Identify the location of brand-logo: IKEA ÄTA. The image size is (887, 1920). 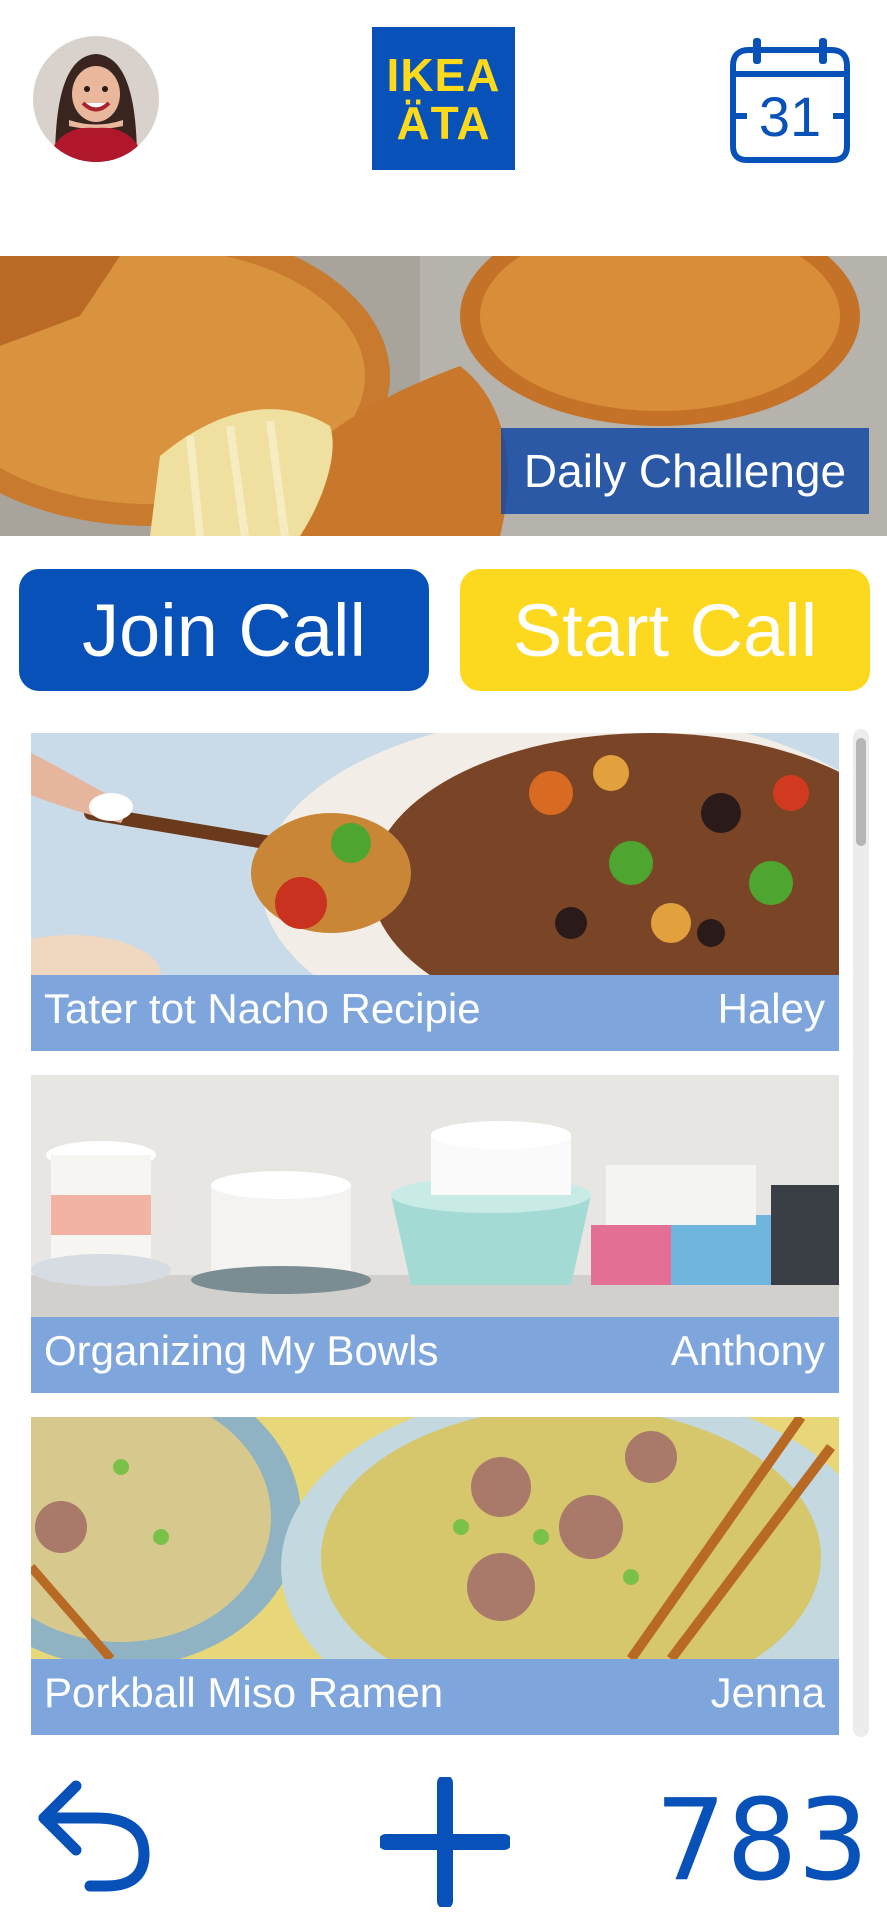
(443, 98).